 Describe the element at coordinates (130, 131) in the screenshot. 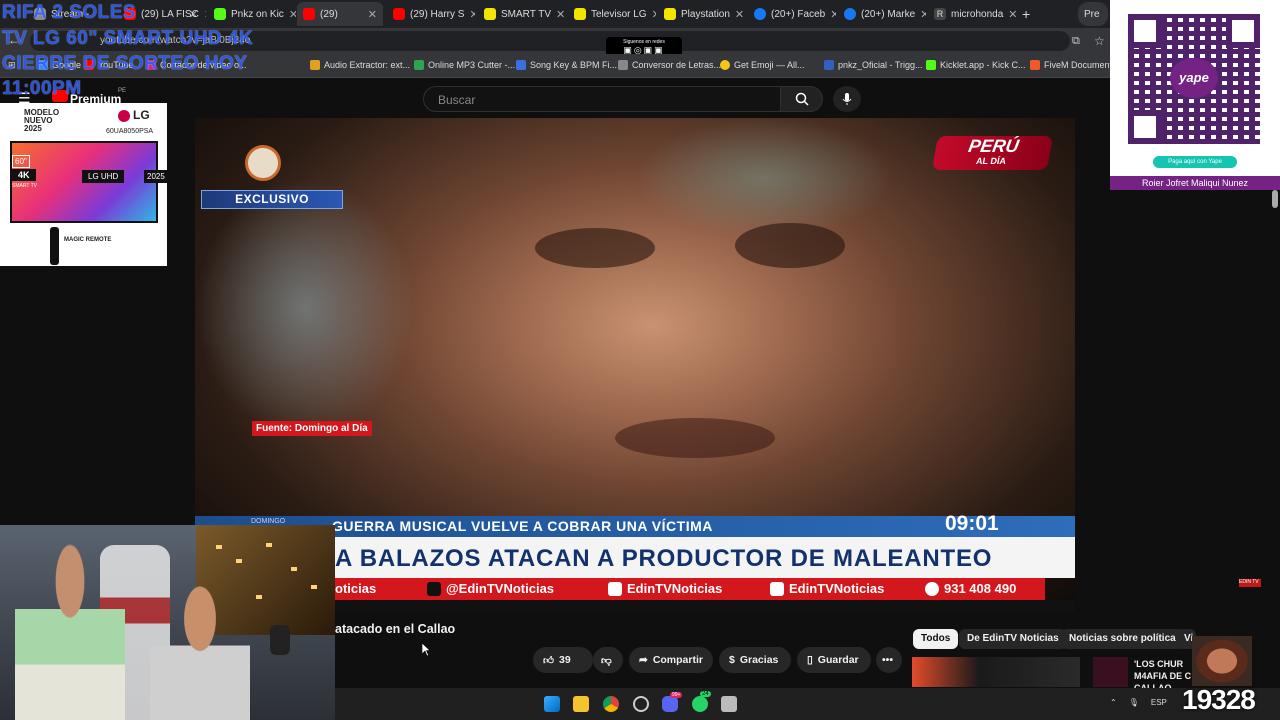

I see `ad-model-number: 60UA8050PSA` at that location.